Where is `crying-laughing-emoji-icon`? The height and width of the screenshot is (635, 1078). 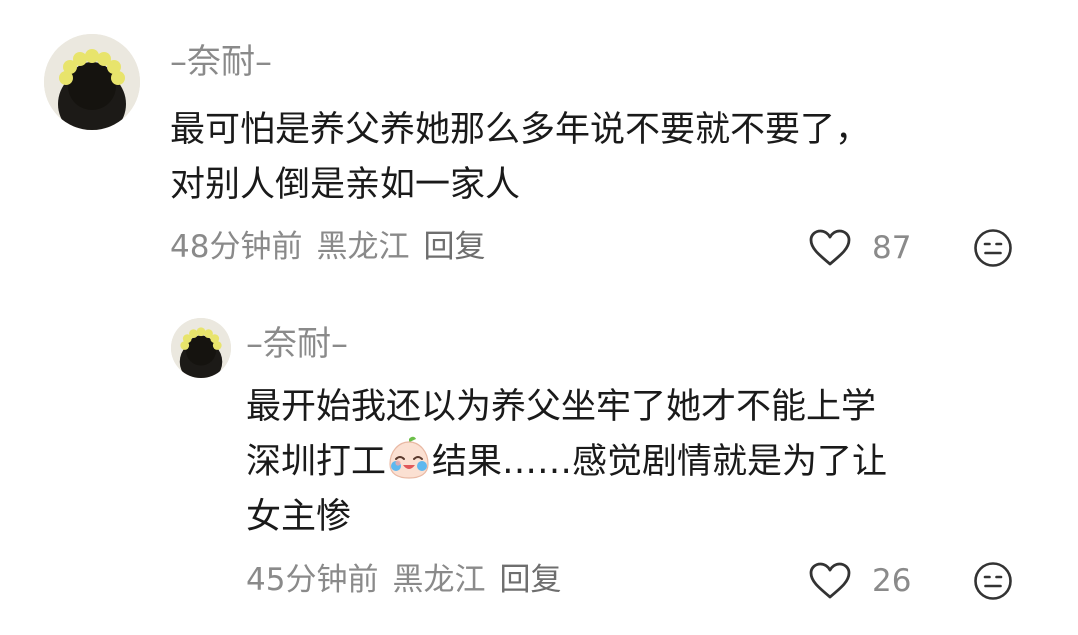 crying-laughing-emoji-icon is located at coordinates (409, 457).